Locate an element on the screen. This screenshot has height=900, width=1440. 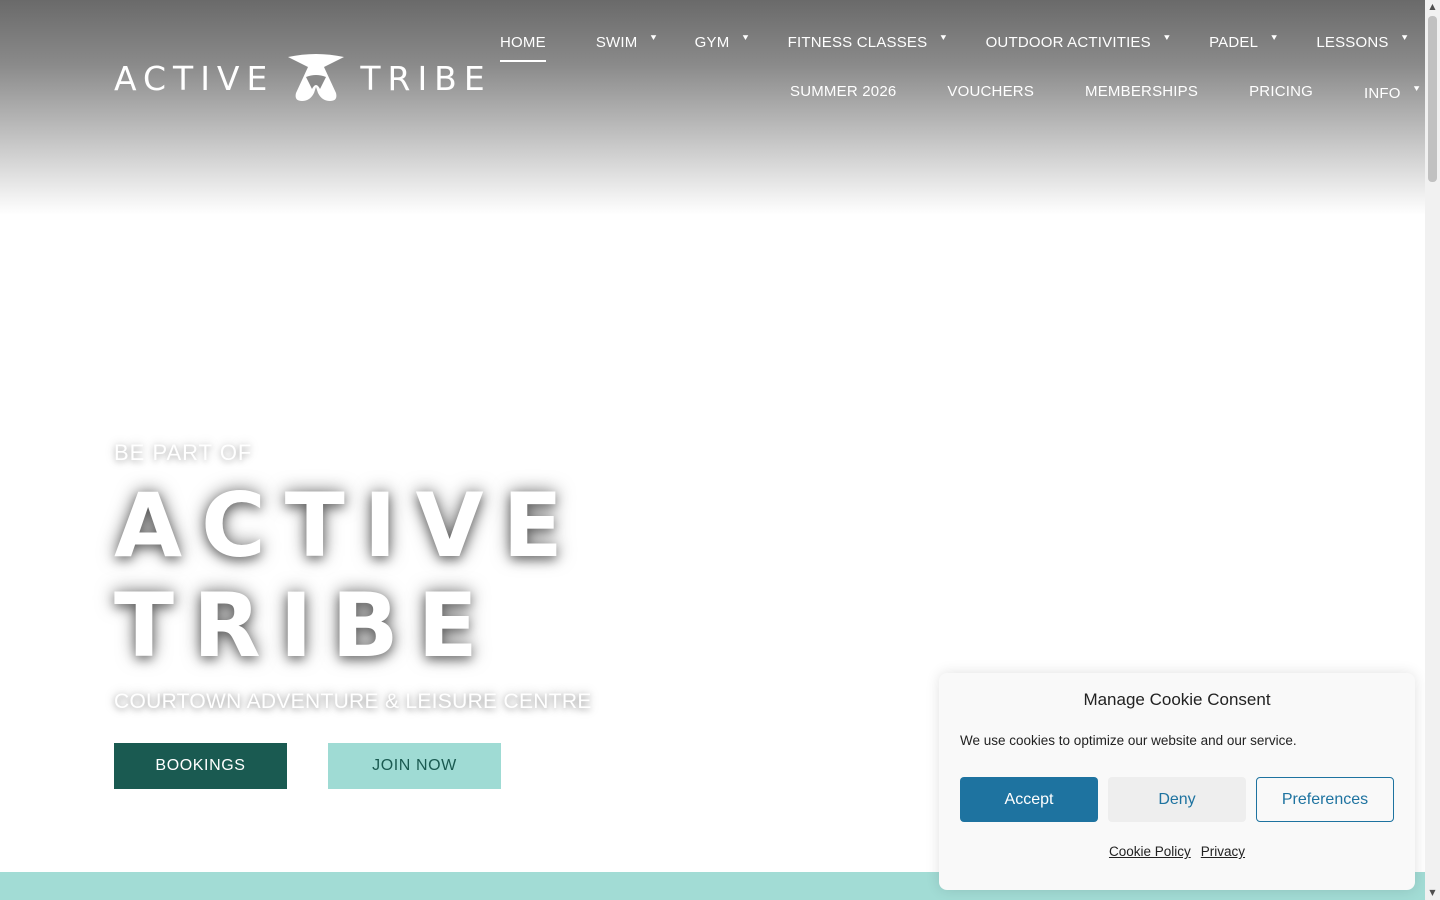
nav-item-info: INFO ⯆ is located at coordinates (1392, 93).